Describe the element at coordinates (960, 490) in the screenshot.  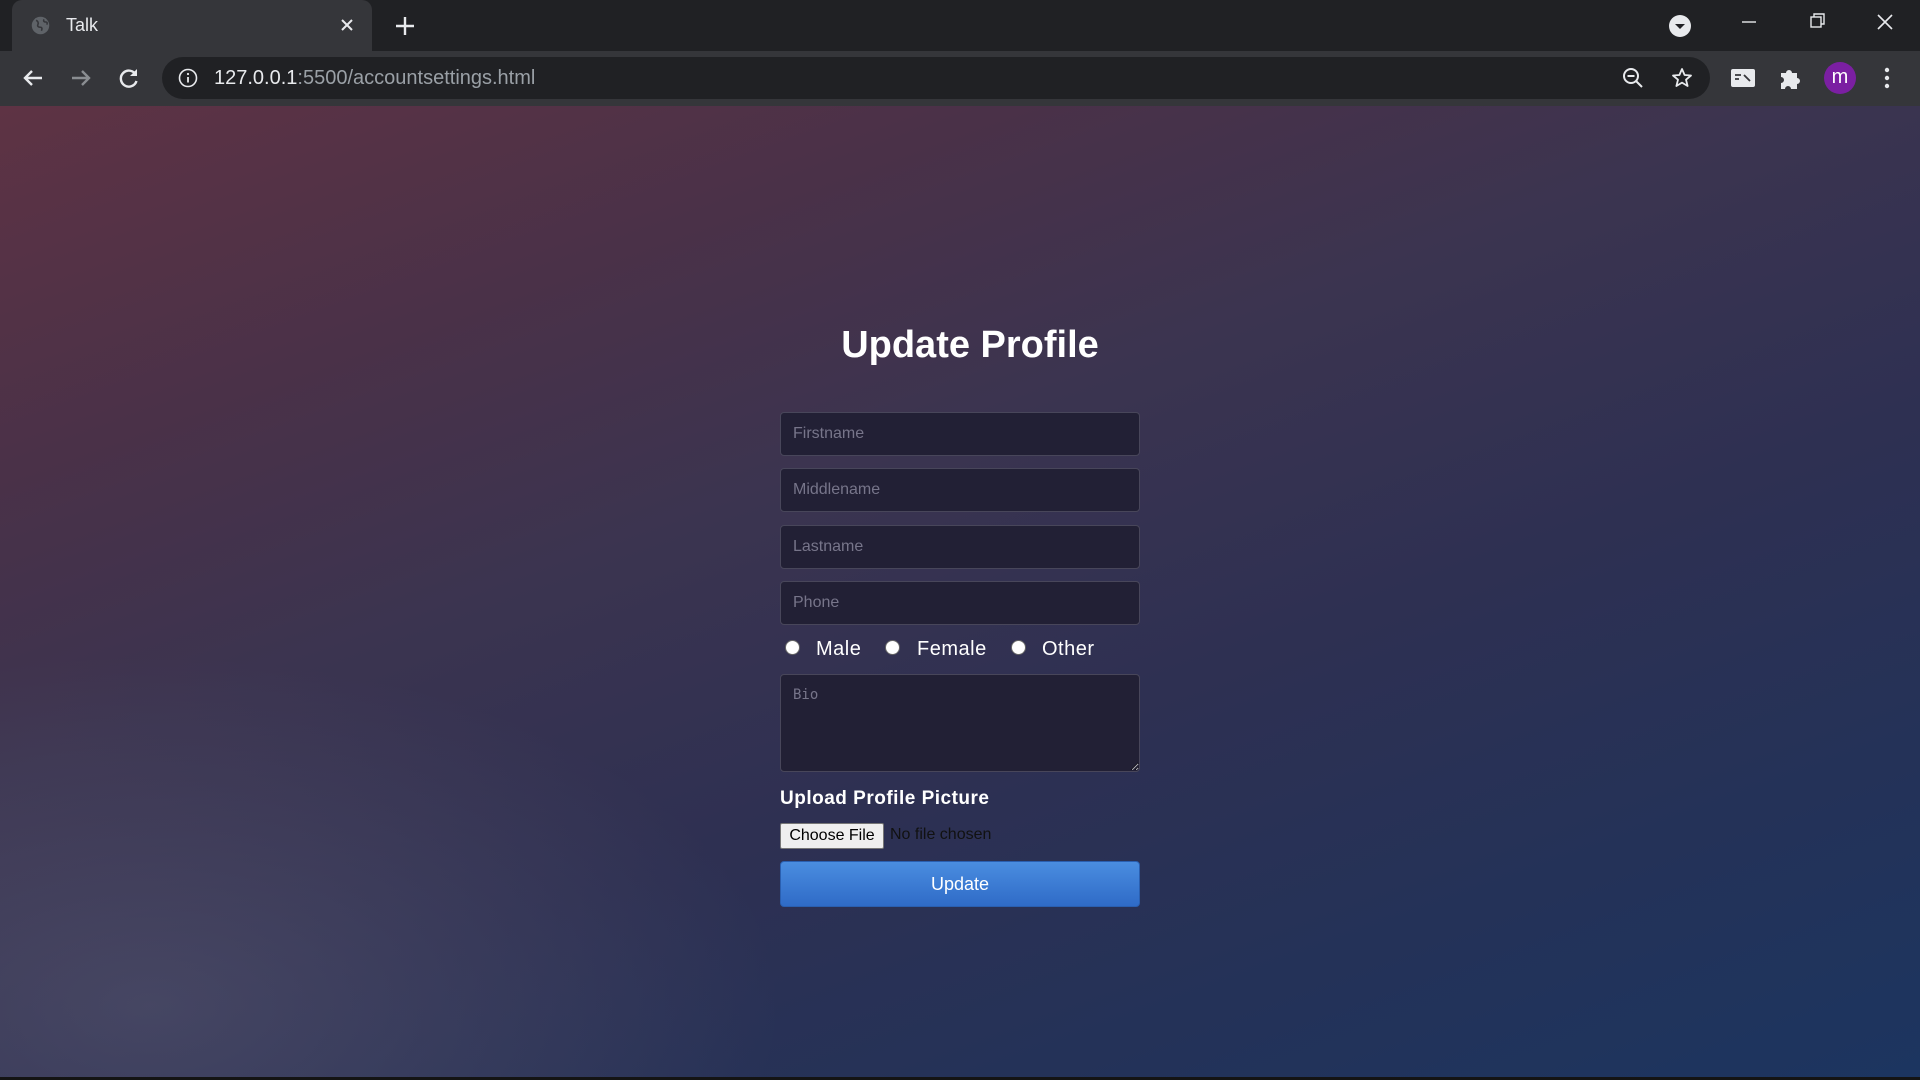
I see `middlename-input` at that location.